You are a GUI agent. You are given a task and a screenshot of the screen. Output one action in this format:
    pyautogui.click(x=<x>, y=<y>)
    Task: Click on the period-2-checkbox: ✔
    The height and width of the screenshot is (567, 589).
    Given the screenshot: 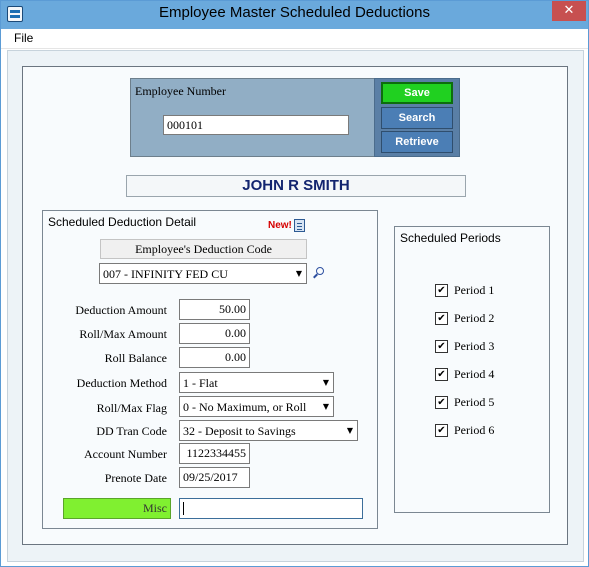 What is the action you would take?
    pyautogui.click(x=441, y=318)
    